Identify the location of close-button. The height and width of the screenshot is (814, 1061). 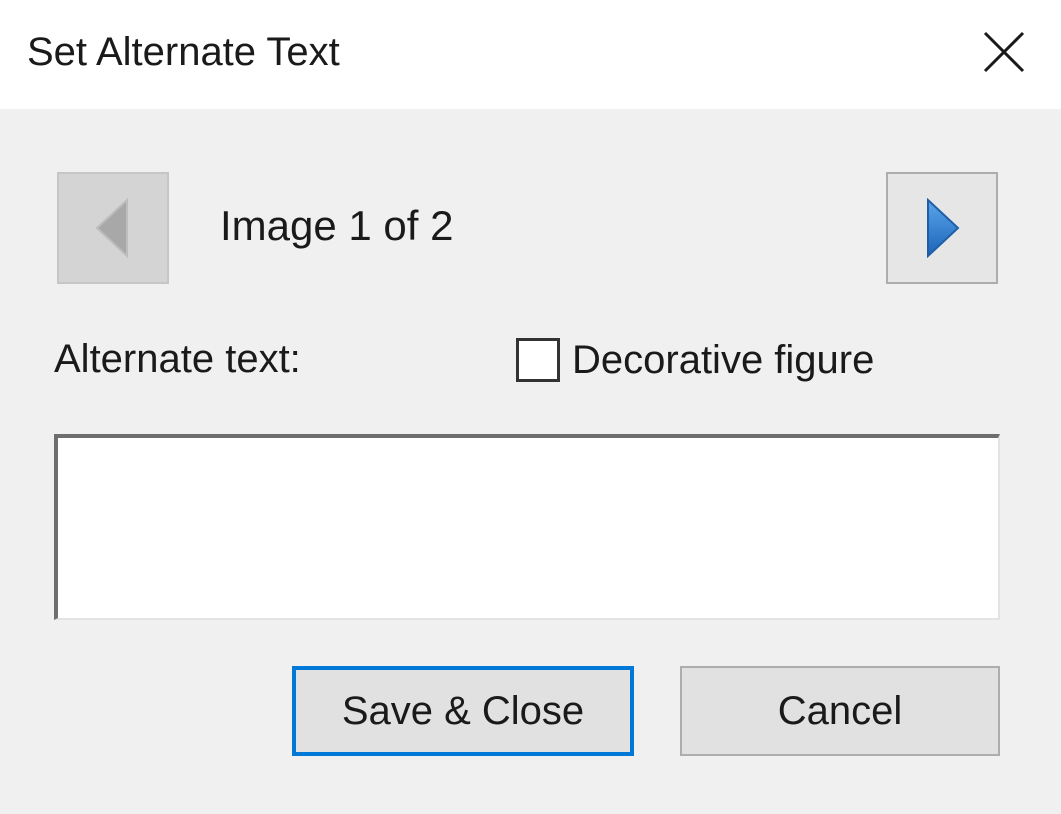
(1004, 52).